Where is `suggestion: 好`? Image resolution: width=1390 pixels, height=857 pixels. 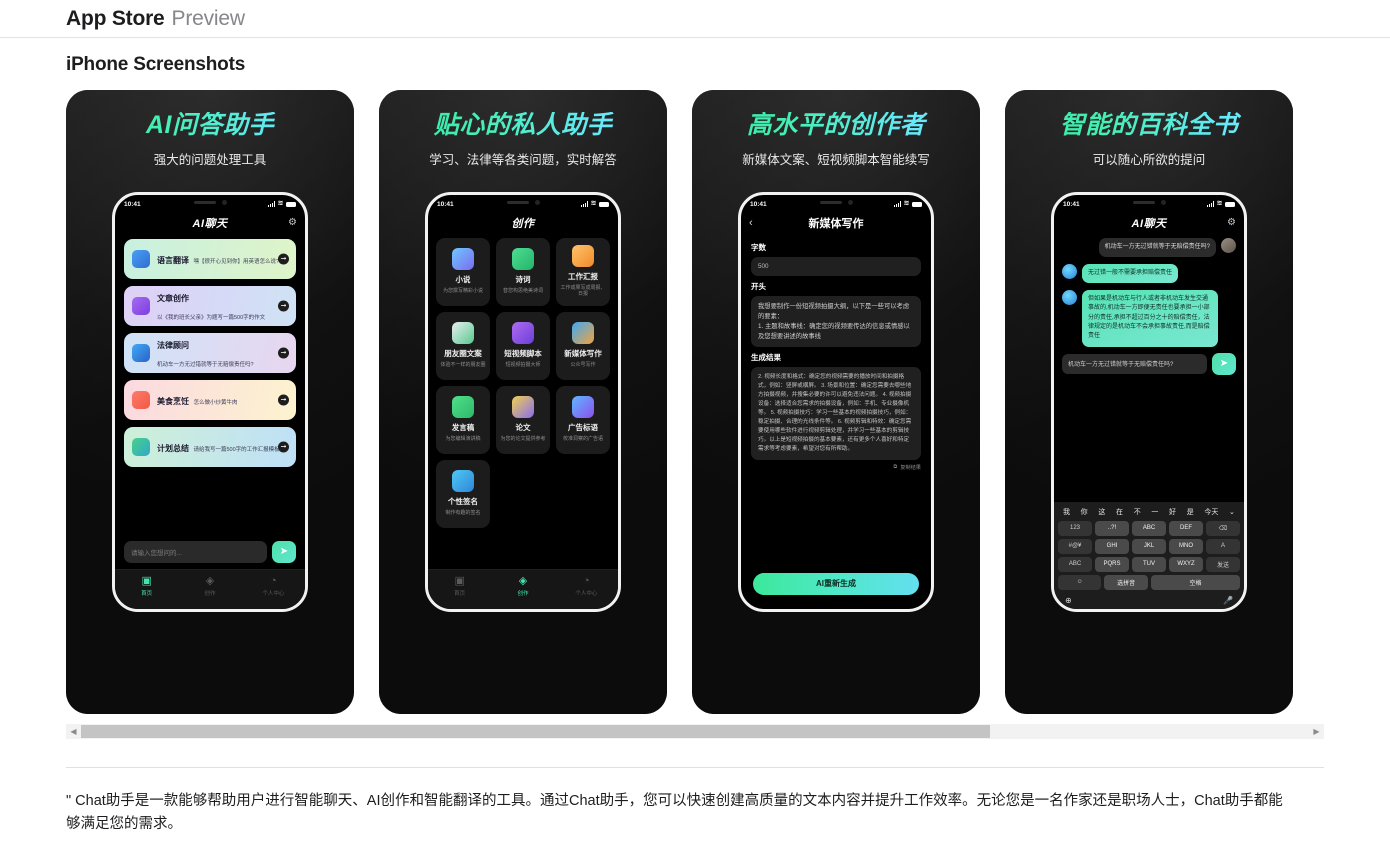 suggestion: 好 is located at coordinates (1172, 512).